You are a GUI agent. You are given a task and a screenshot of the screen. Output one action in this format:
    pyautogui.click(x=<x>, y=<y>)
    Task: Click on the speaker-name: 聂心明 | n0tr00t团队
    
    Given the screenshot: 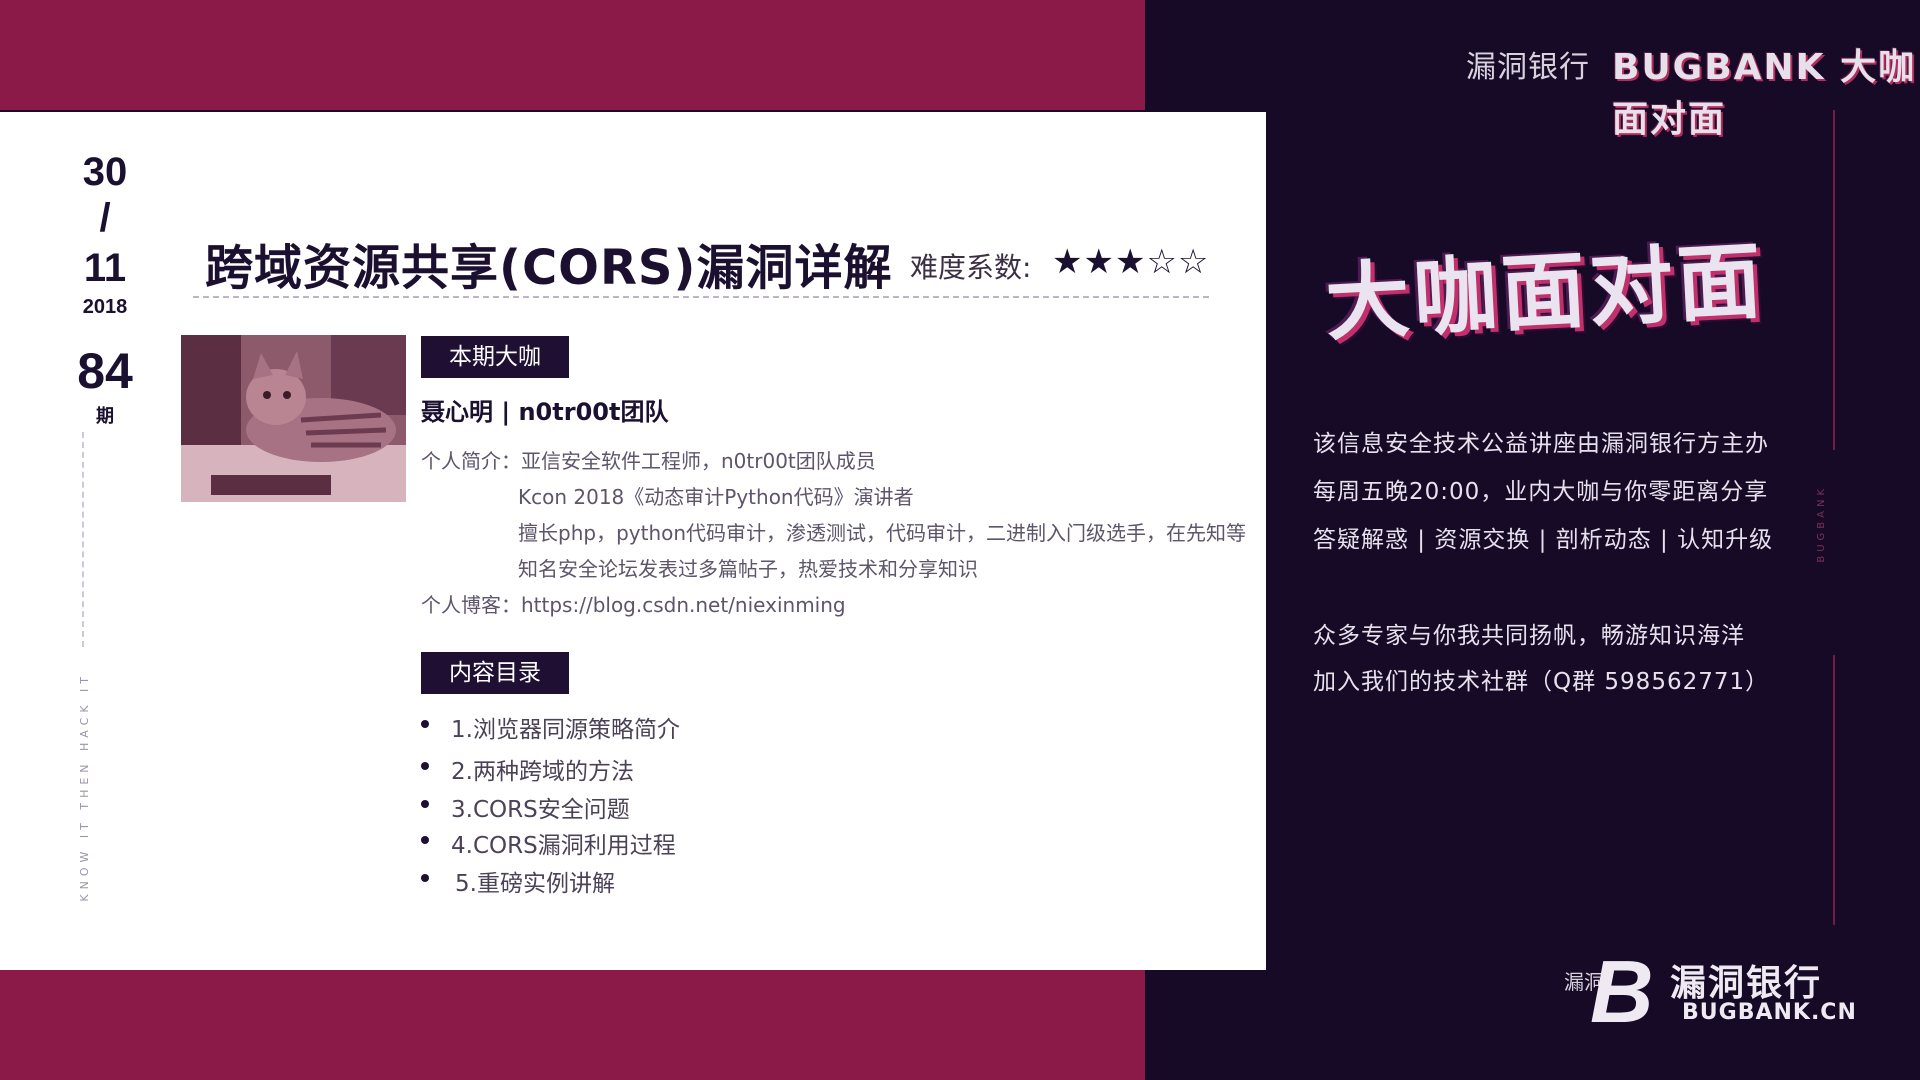 What is the action you would take?
    pyautogui.click(x=545, y=412)
    